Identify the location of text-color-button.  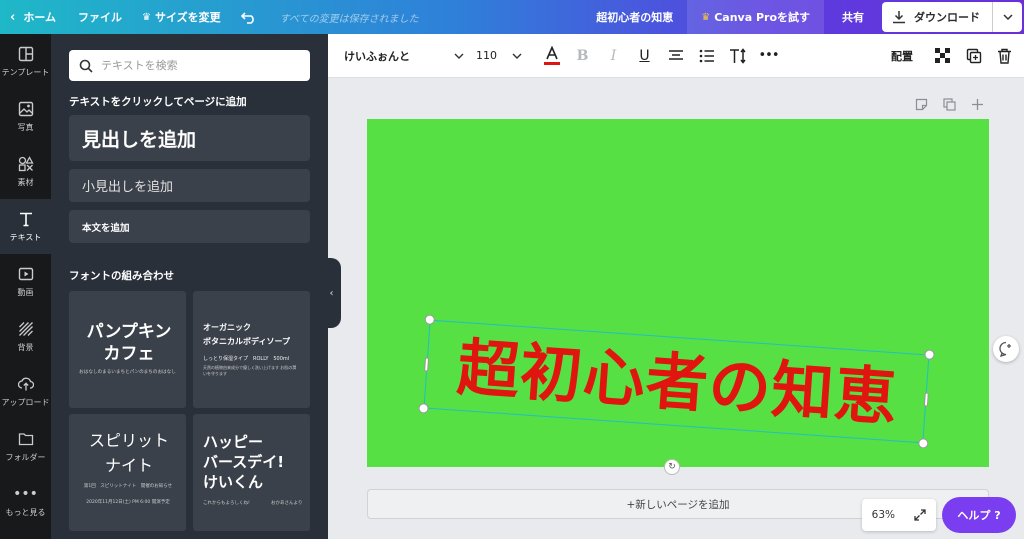
(551, 56).